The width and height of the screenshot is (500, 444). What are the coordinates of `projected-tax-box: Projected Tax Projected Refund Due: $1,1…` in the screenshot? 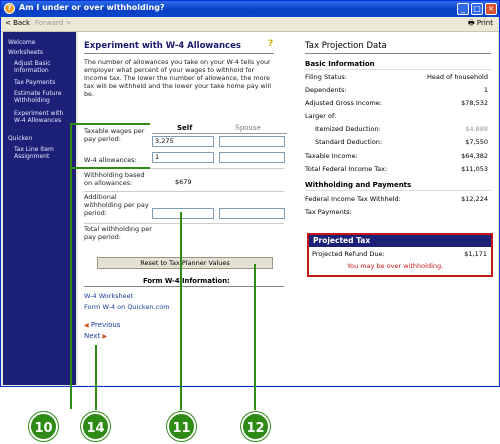 It's located at (400, 255).